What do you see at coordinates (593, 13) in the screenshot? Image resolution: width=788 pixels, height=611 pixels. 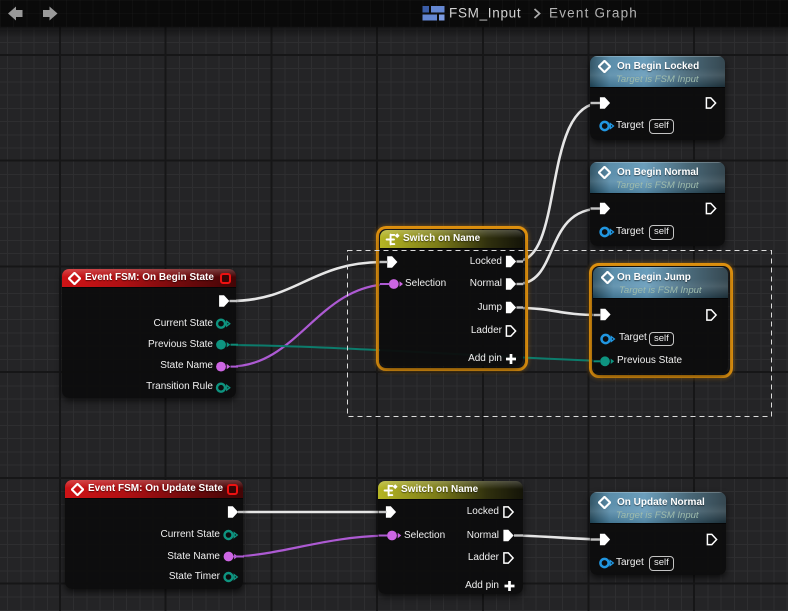 I see `svg-text: Event Graph` at bounding box center [593, 13].